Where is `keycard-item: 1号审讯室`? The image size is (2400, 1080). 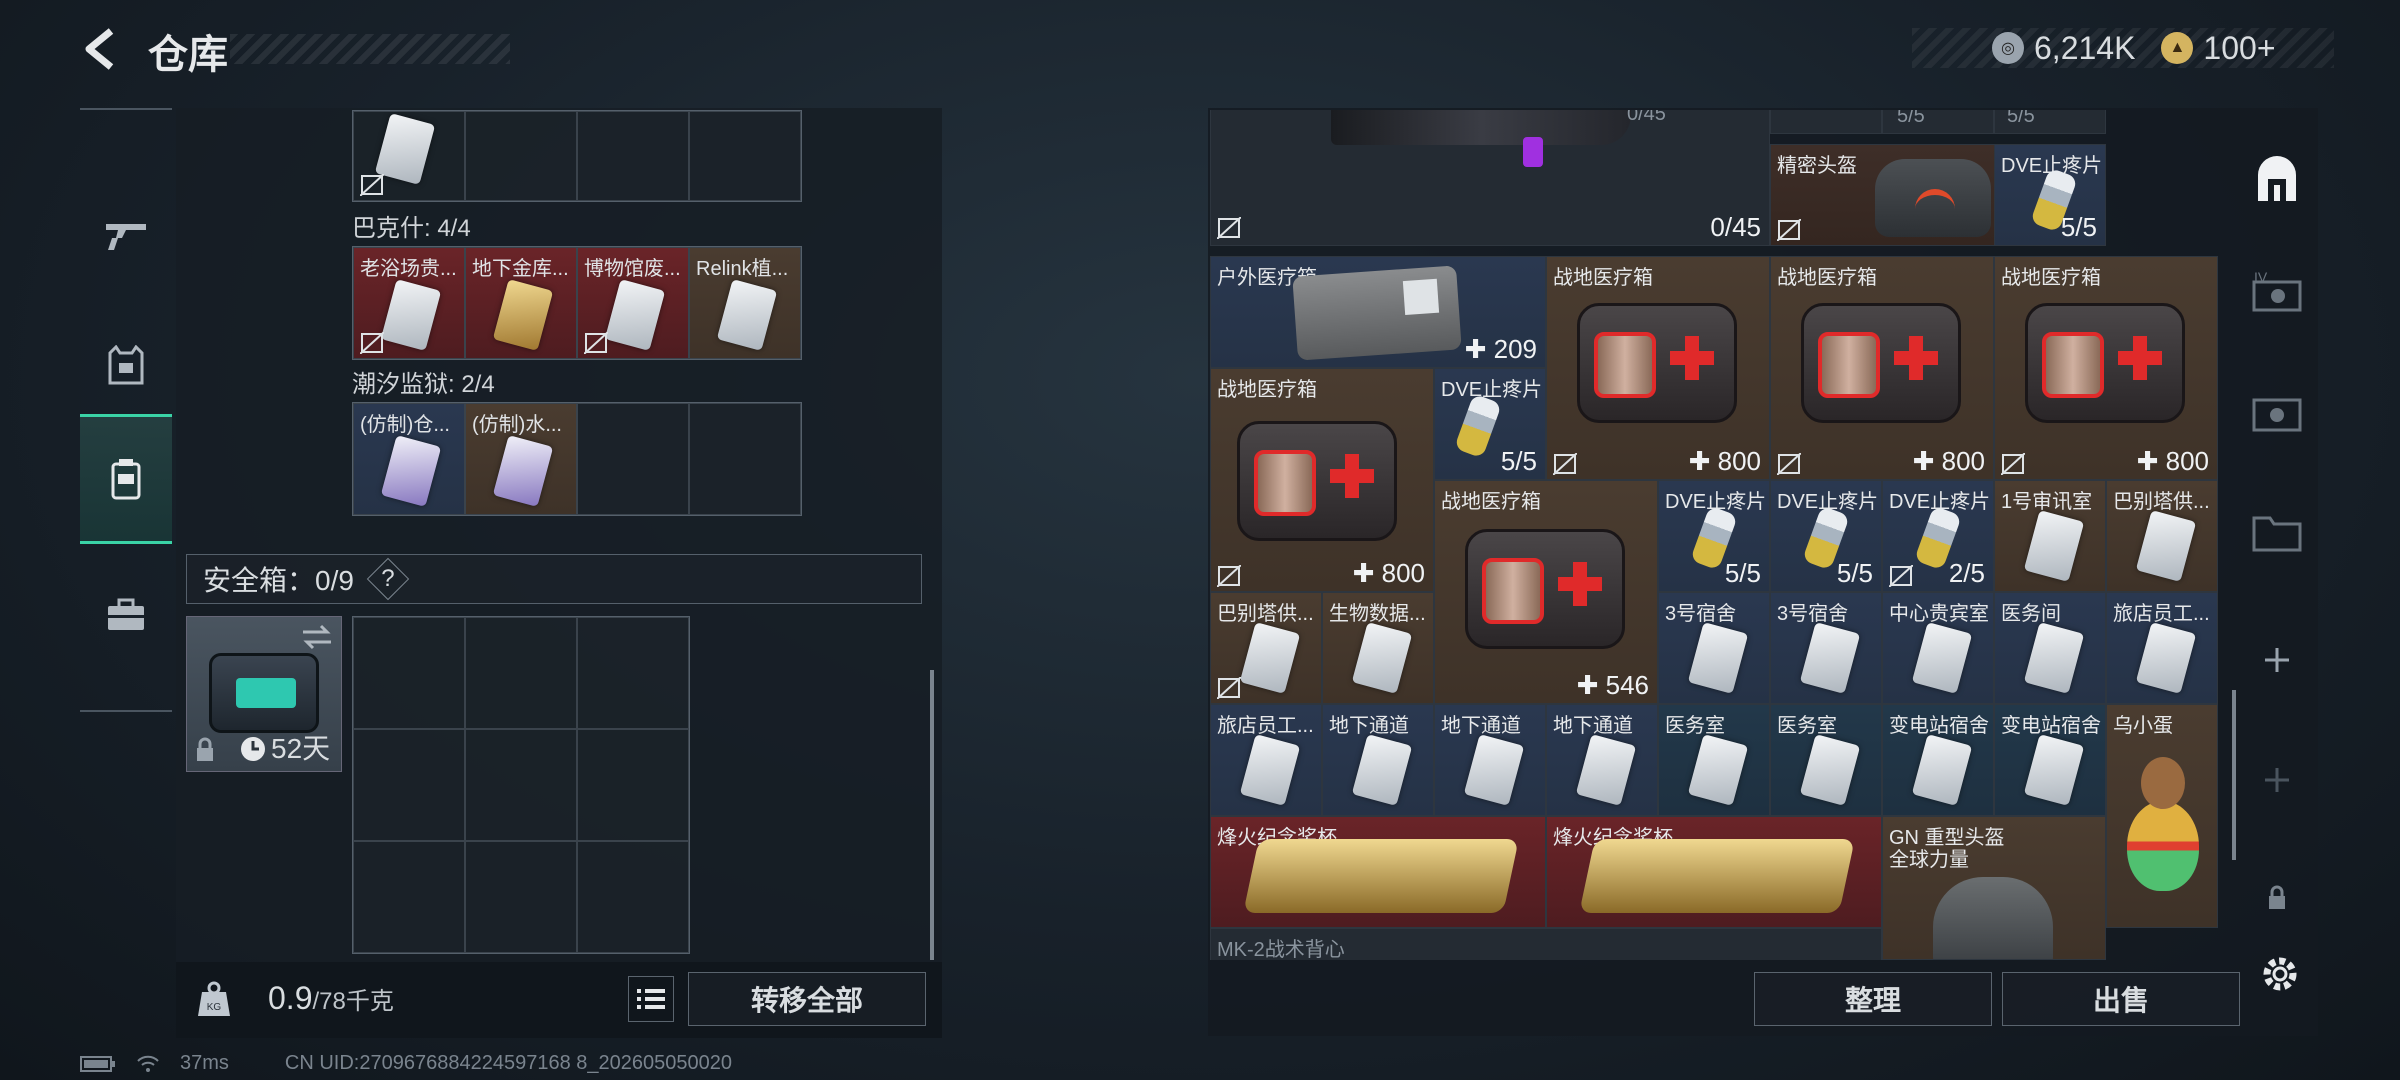 keycard-item: 1号审讯室 is located at coordinates (2050, 536).